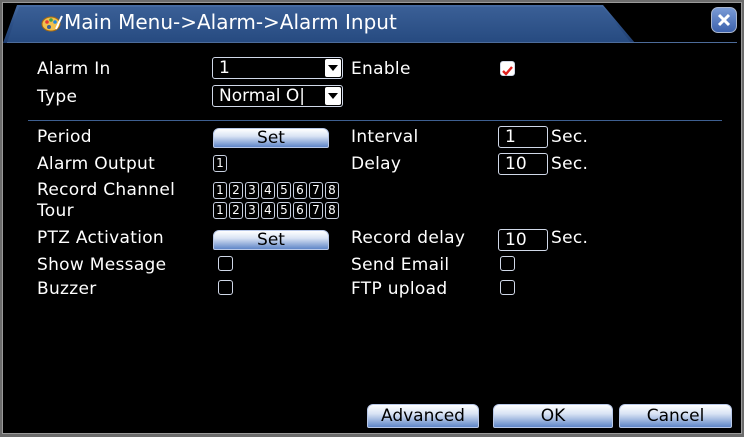 Image resolution: width=744 pixels, height=437 pixels. I want to click on close-icon, so click(724, 20).